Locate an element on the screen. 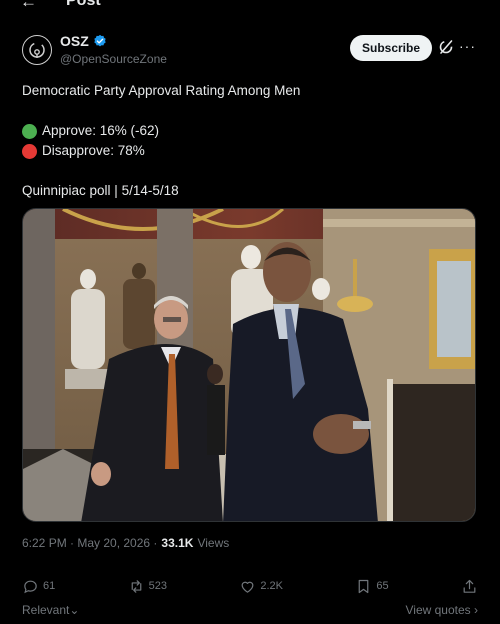 The width and height of the screenshot is (500, 624). like-button: 2.2K is located at coordinates (261, 586).